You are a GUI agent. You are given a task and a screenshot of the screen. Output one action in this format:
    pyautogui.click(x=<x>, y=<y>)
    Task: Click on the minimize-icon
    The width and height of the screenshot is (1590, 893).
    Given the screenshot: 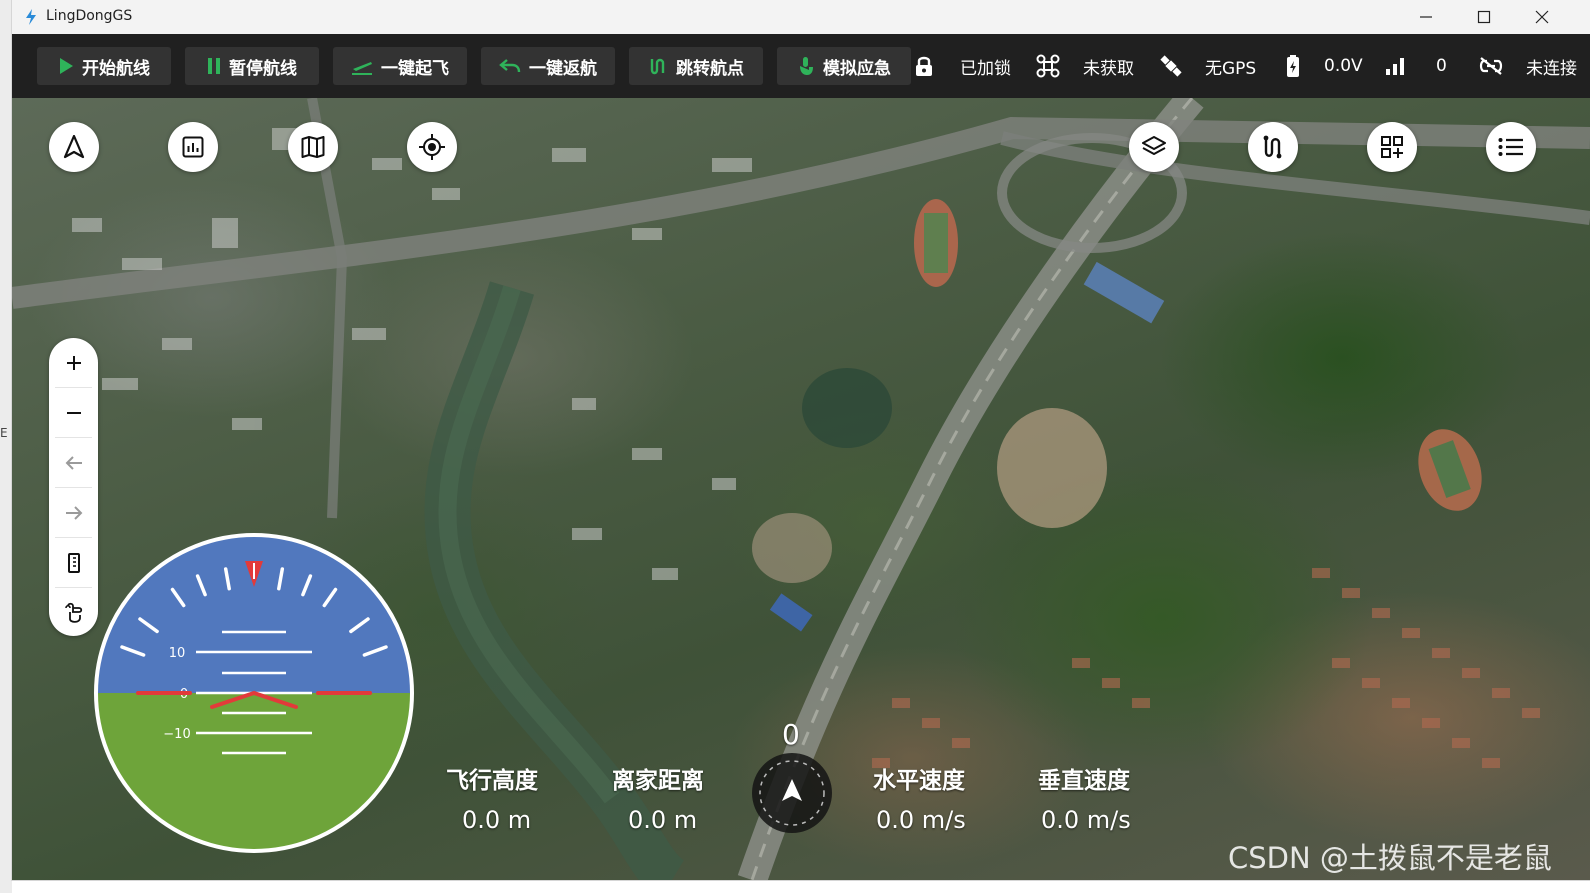 What is the action you would take?
    pyautogui.click(x=1426, y=17)
    